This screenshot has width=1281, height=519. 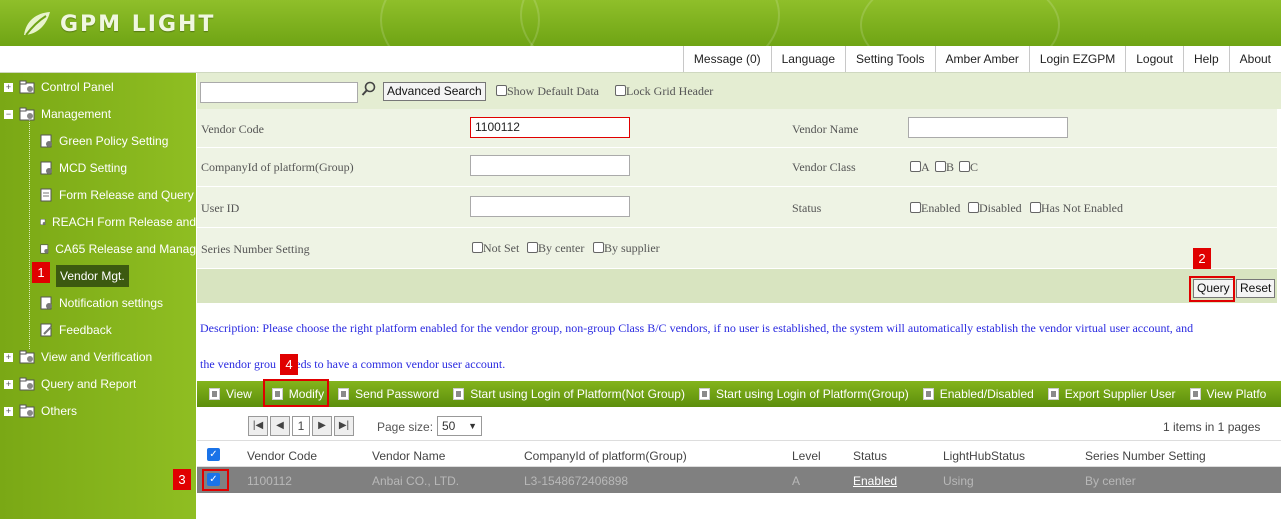 What do you see at coordinates (78, 357) in the screenshot?
I see `sidebar-item-view-verification: + View and Verification` at bounding box center [78, 357].